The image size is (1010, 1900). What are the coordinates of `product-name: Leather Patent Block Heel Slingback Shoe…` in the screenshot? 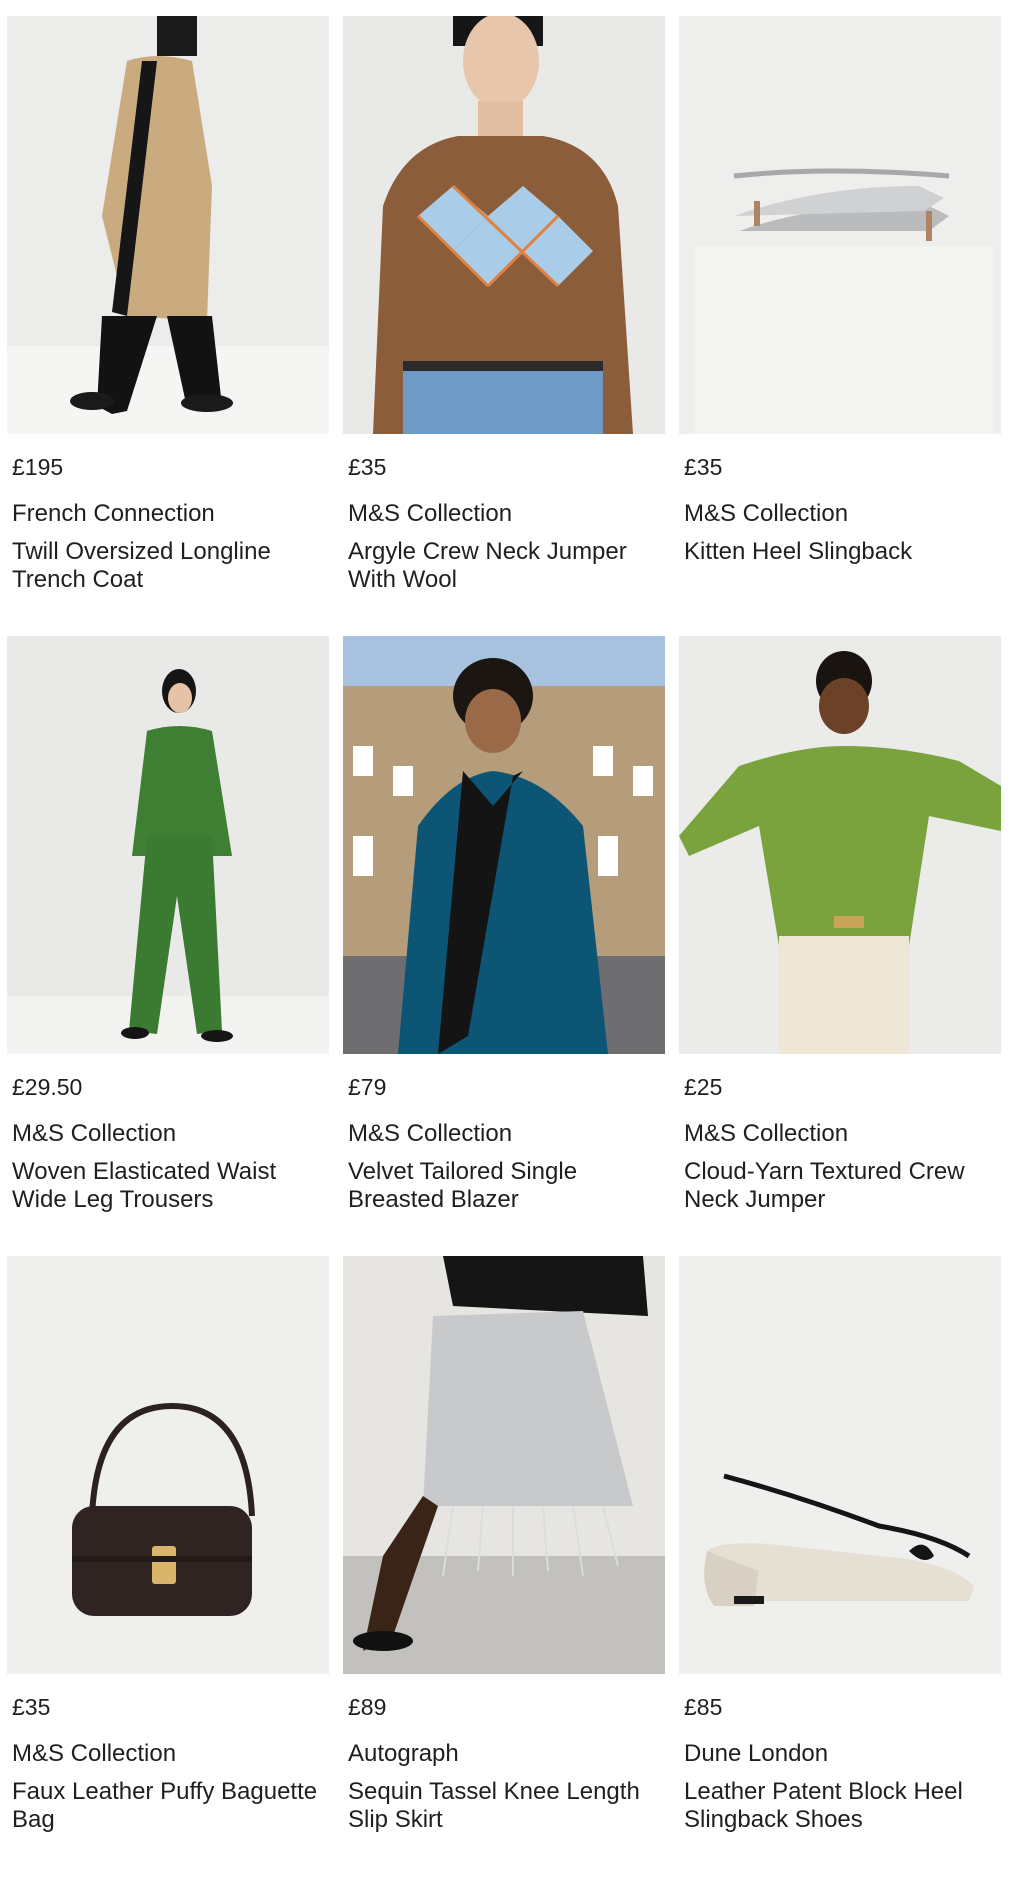 It's located at (840, 1806).